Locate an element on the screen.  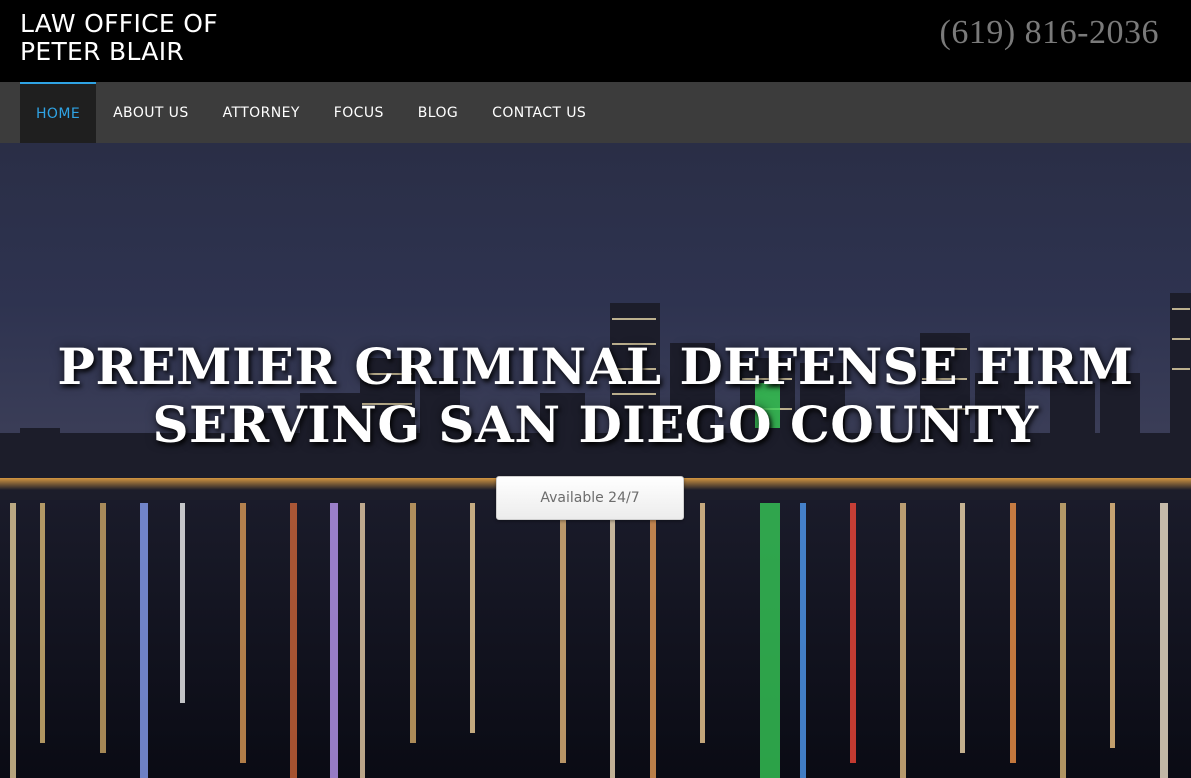
site-logo: LAW OFFICE OF PETER BLAIR is located at coordinates (119, 38).